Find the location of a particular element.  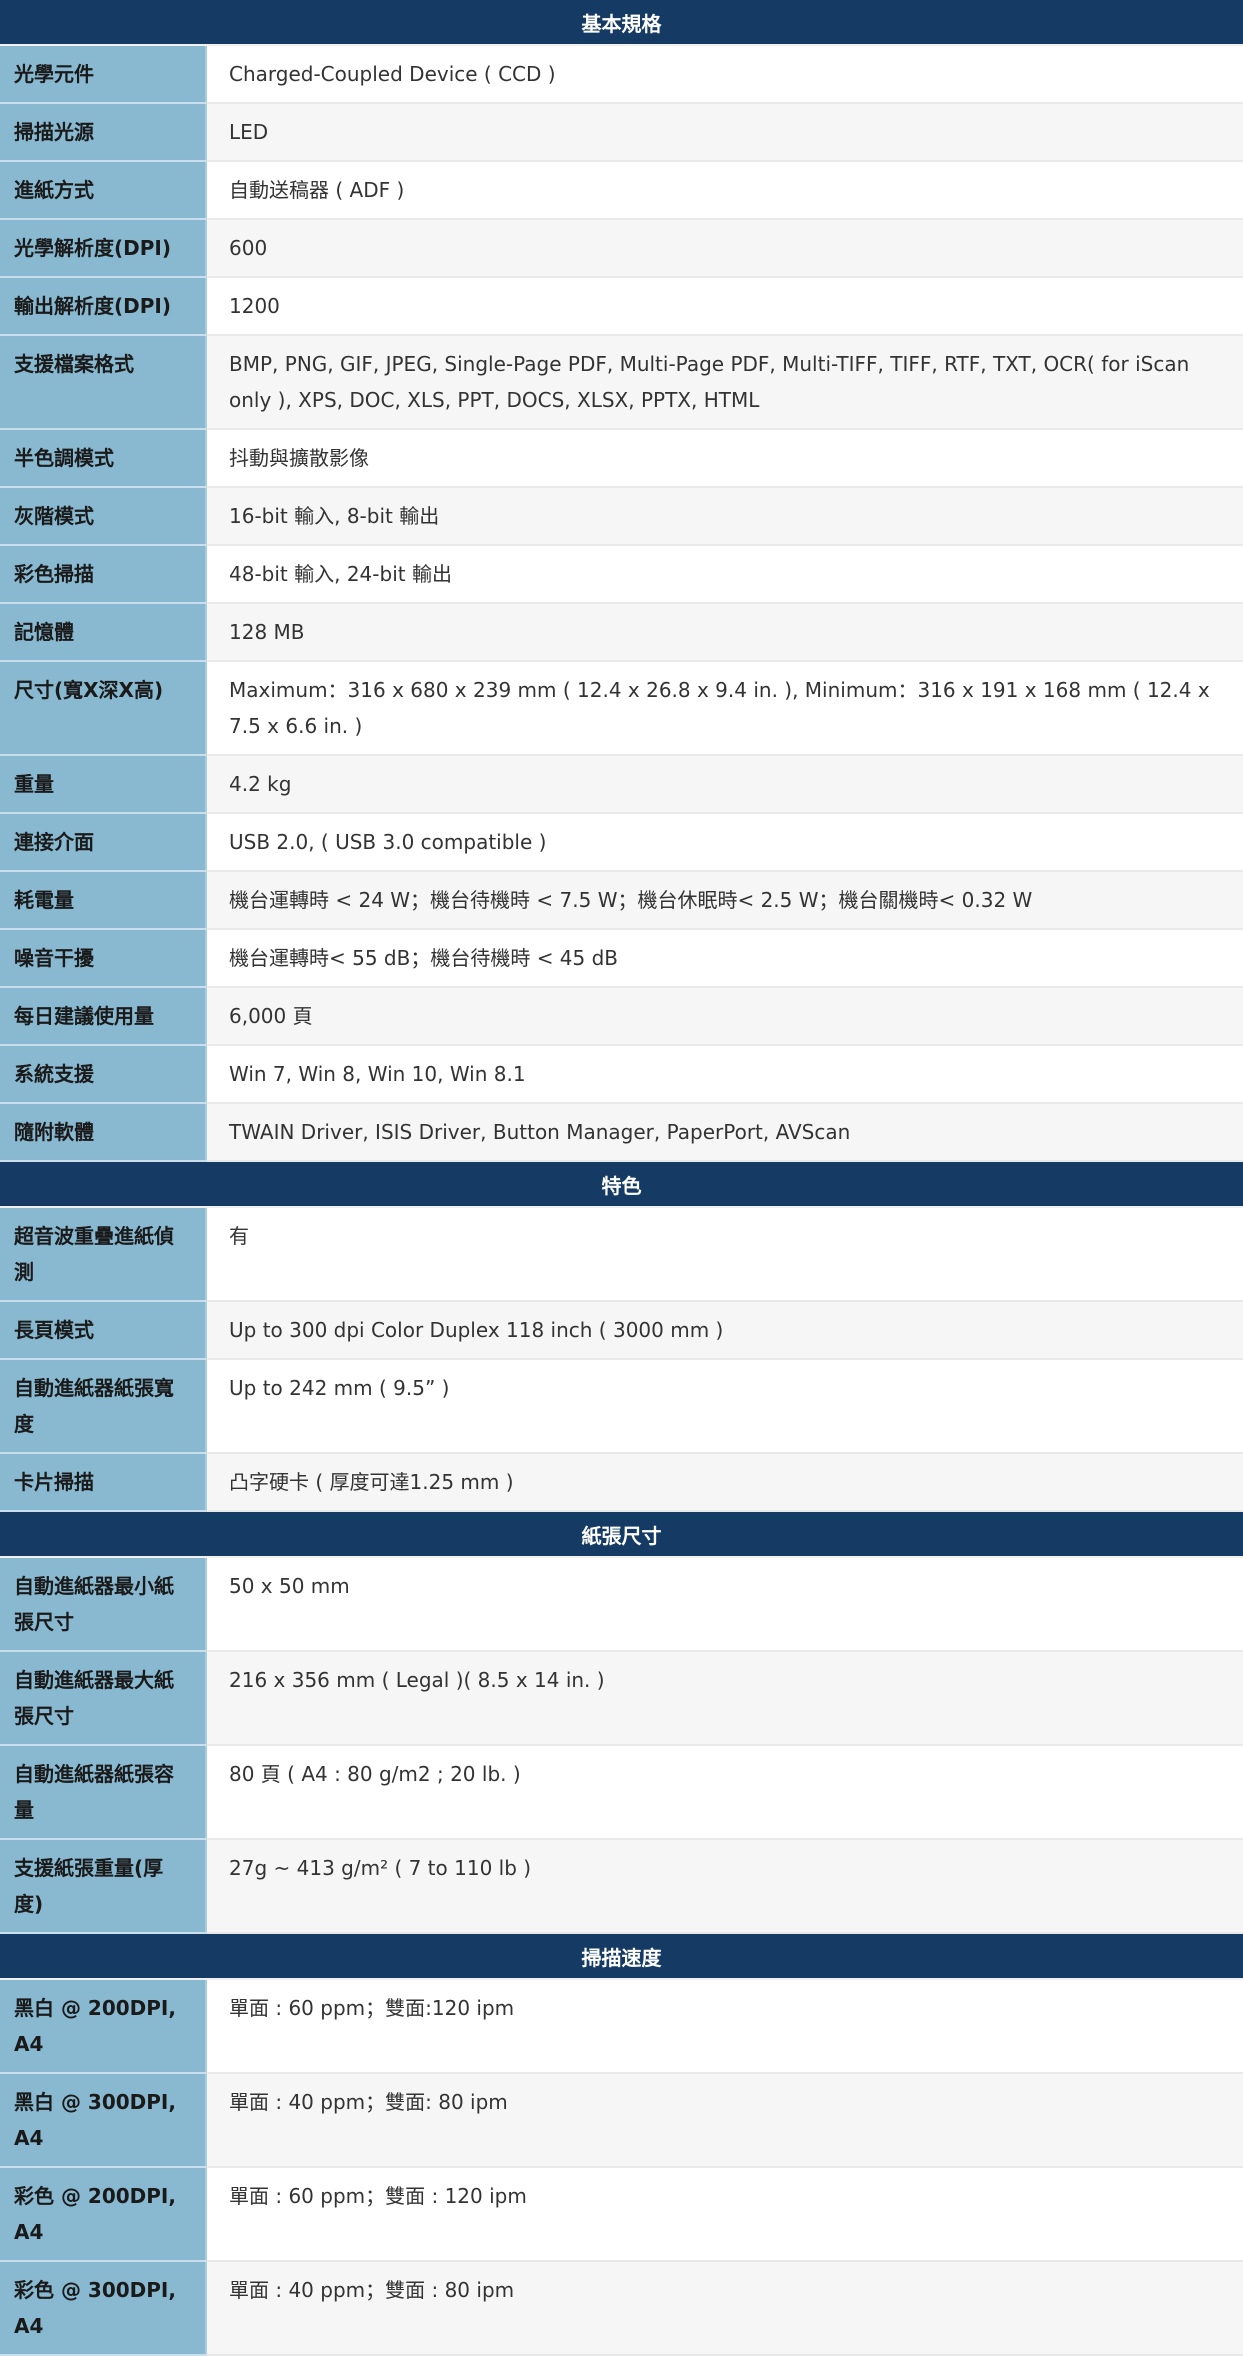

row-label: 尺寸(寬X深X高) is located at coordinates (103, 708).